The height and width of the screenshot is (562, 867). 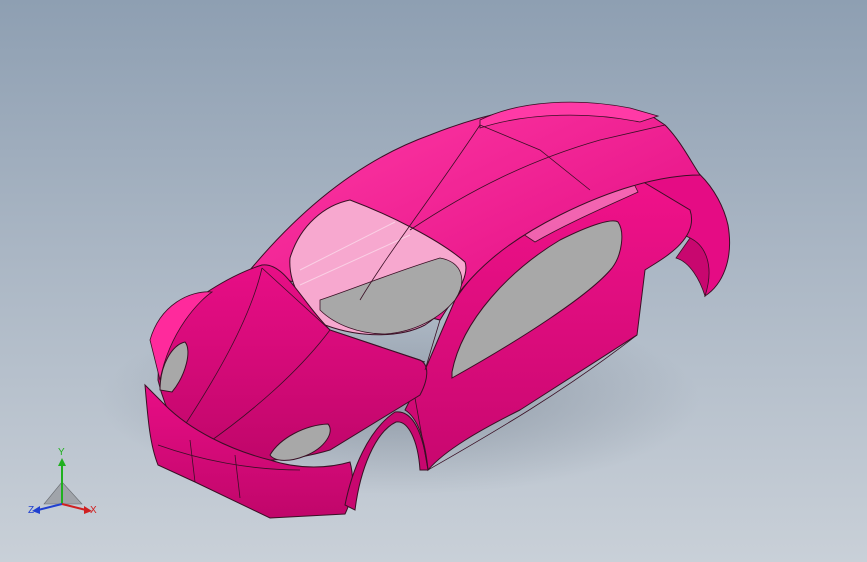 I want to click on y-axis-arrow-icon, so click(x=62, y=462).